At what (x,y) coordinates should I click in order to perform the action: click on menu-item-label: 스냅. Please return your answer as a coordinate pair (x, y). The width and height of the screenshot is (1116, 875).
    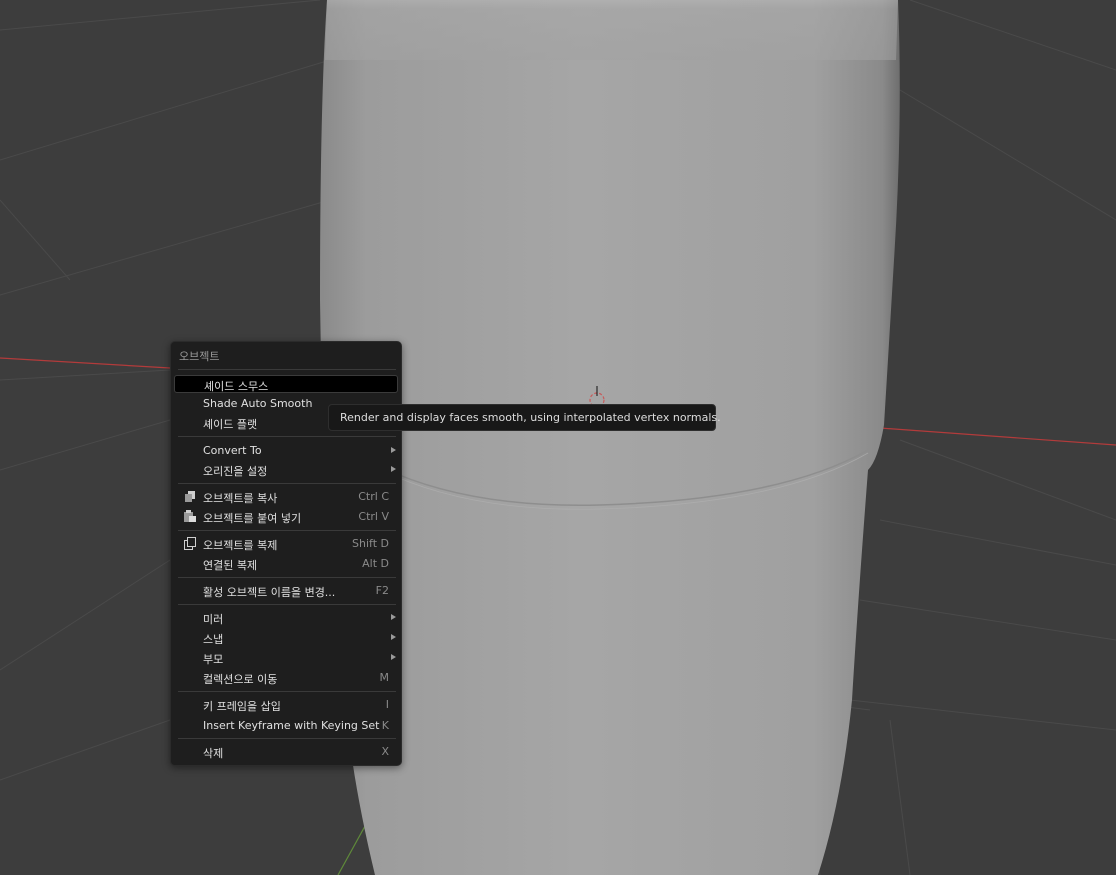
    Looking at the image, I should click on (213, 639).